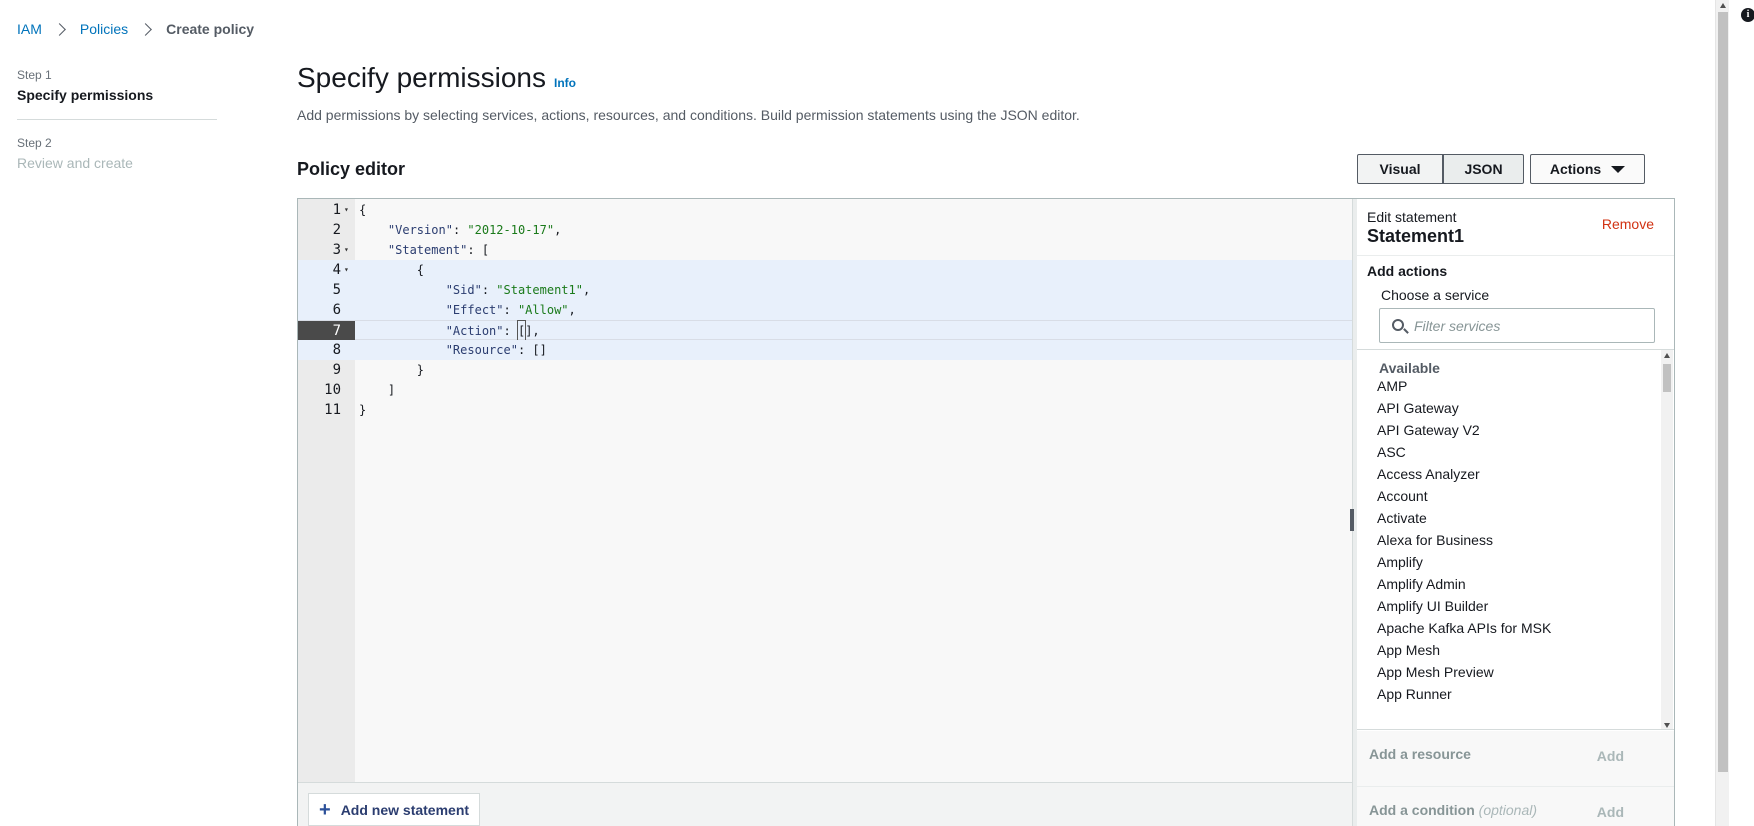  I want to click on line-number: 1, so click(336, 210).